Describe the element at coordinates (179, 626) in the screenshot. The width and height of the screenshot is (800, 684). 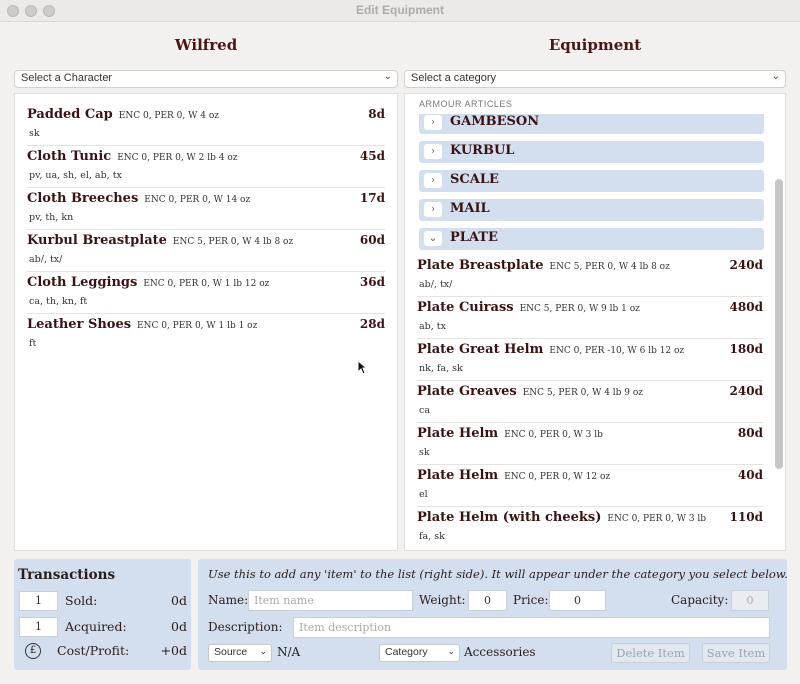
I see `acquired-value: 0d` at that location.